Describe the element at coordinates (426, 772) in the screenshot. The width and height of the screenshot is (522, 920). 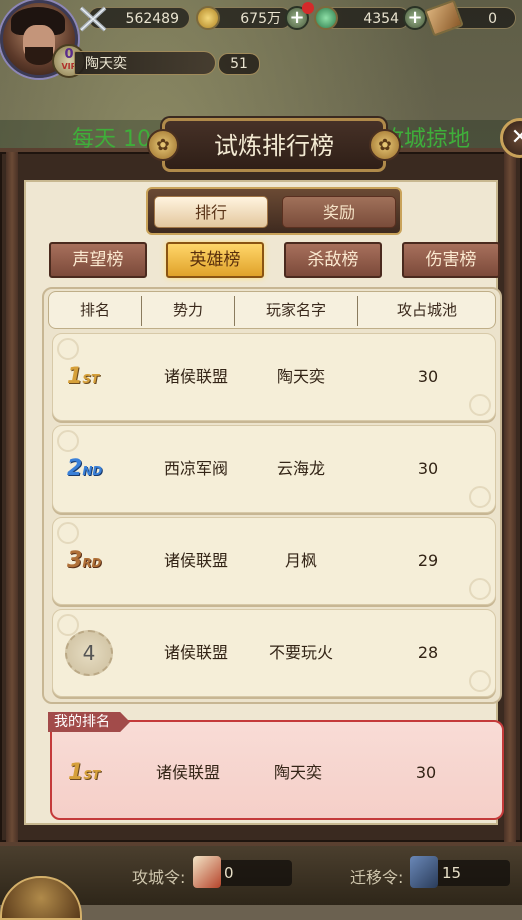
I see `my-rank-cities: 30` at that location.